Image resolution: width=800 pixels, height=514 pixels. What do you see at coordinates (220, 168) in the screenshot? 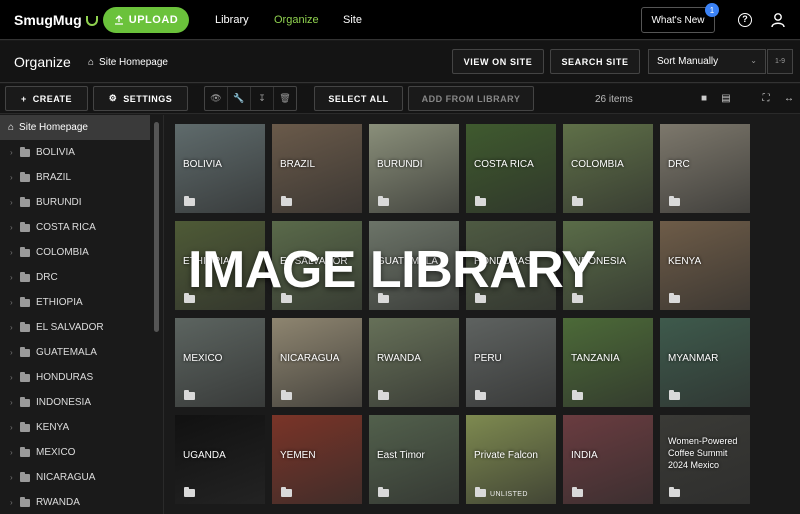
I see `gallery-tile: BOLIVIA` at bounding box center [220, 168].